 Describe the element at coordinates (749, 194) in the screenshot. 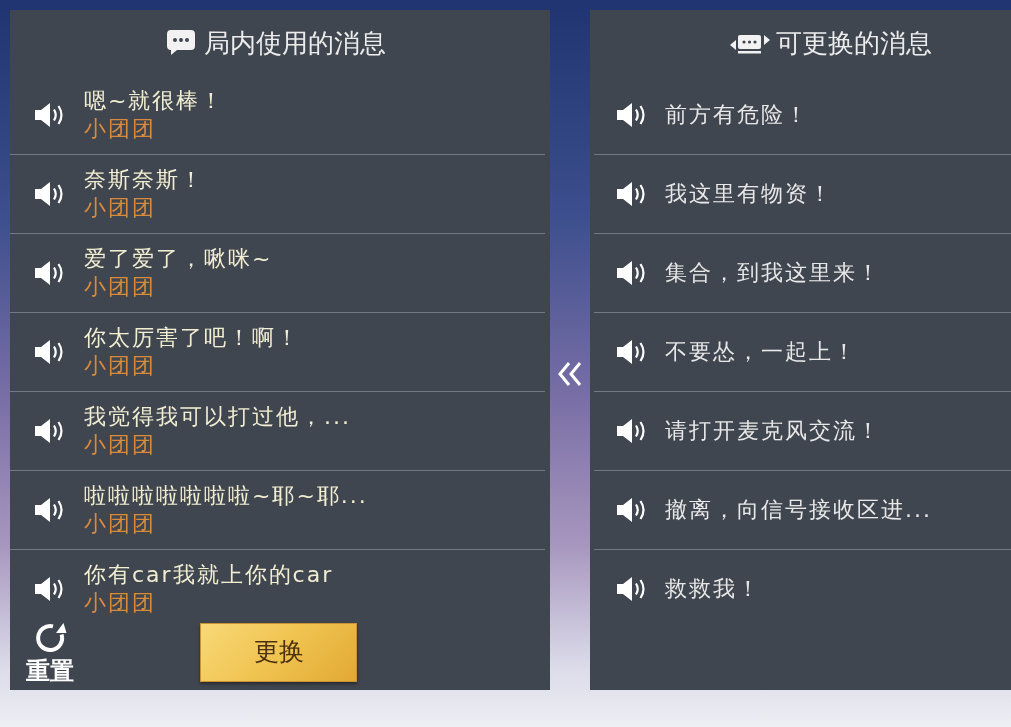

I see `message-text: 我这里有物资！` at that location.